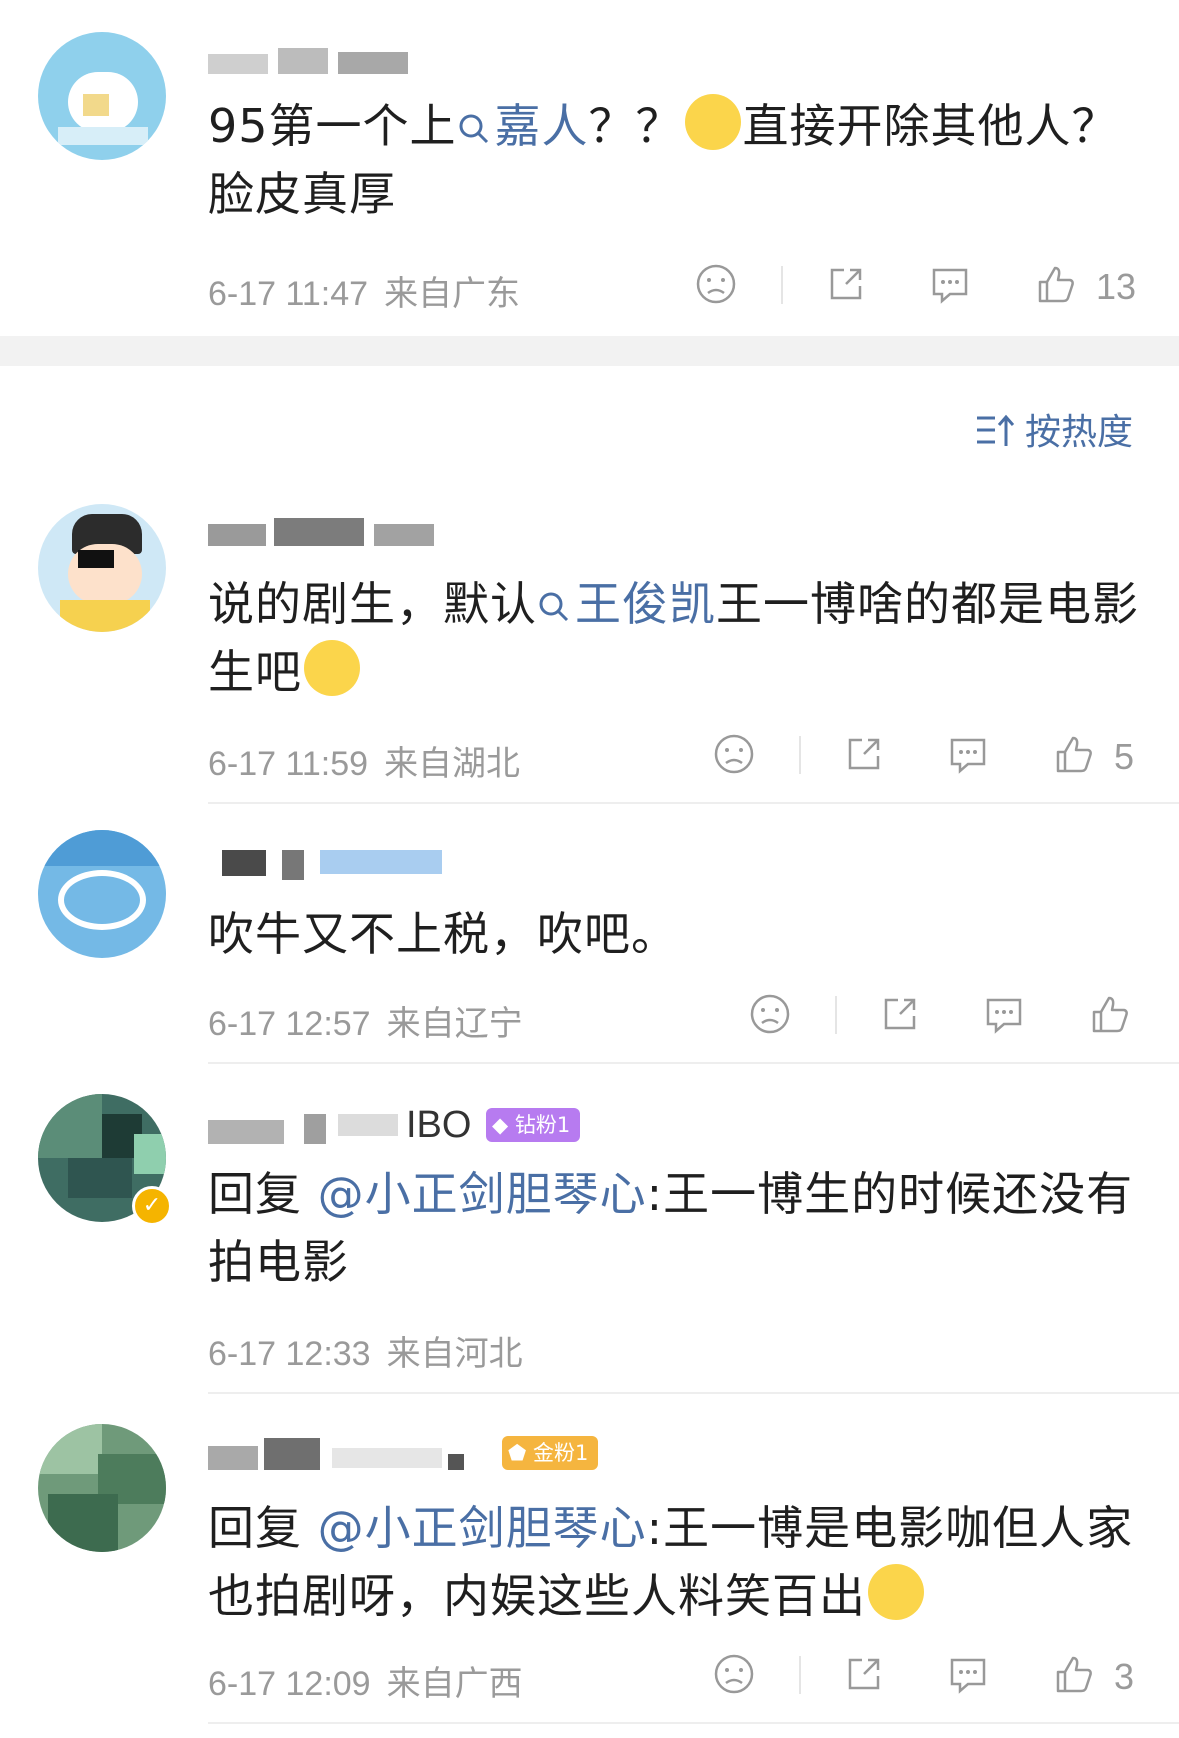  I want to click on timestamp: 6-17 12:33, so click(289, 1354).